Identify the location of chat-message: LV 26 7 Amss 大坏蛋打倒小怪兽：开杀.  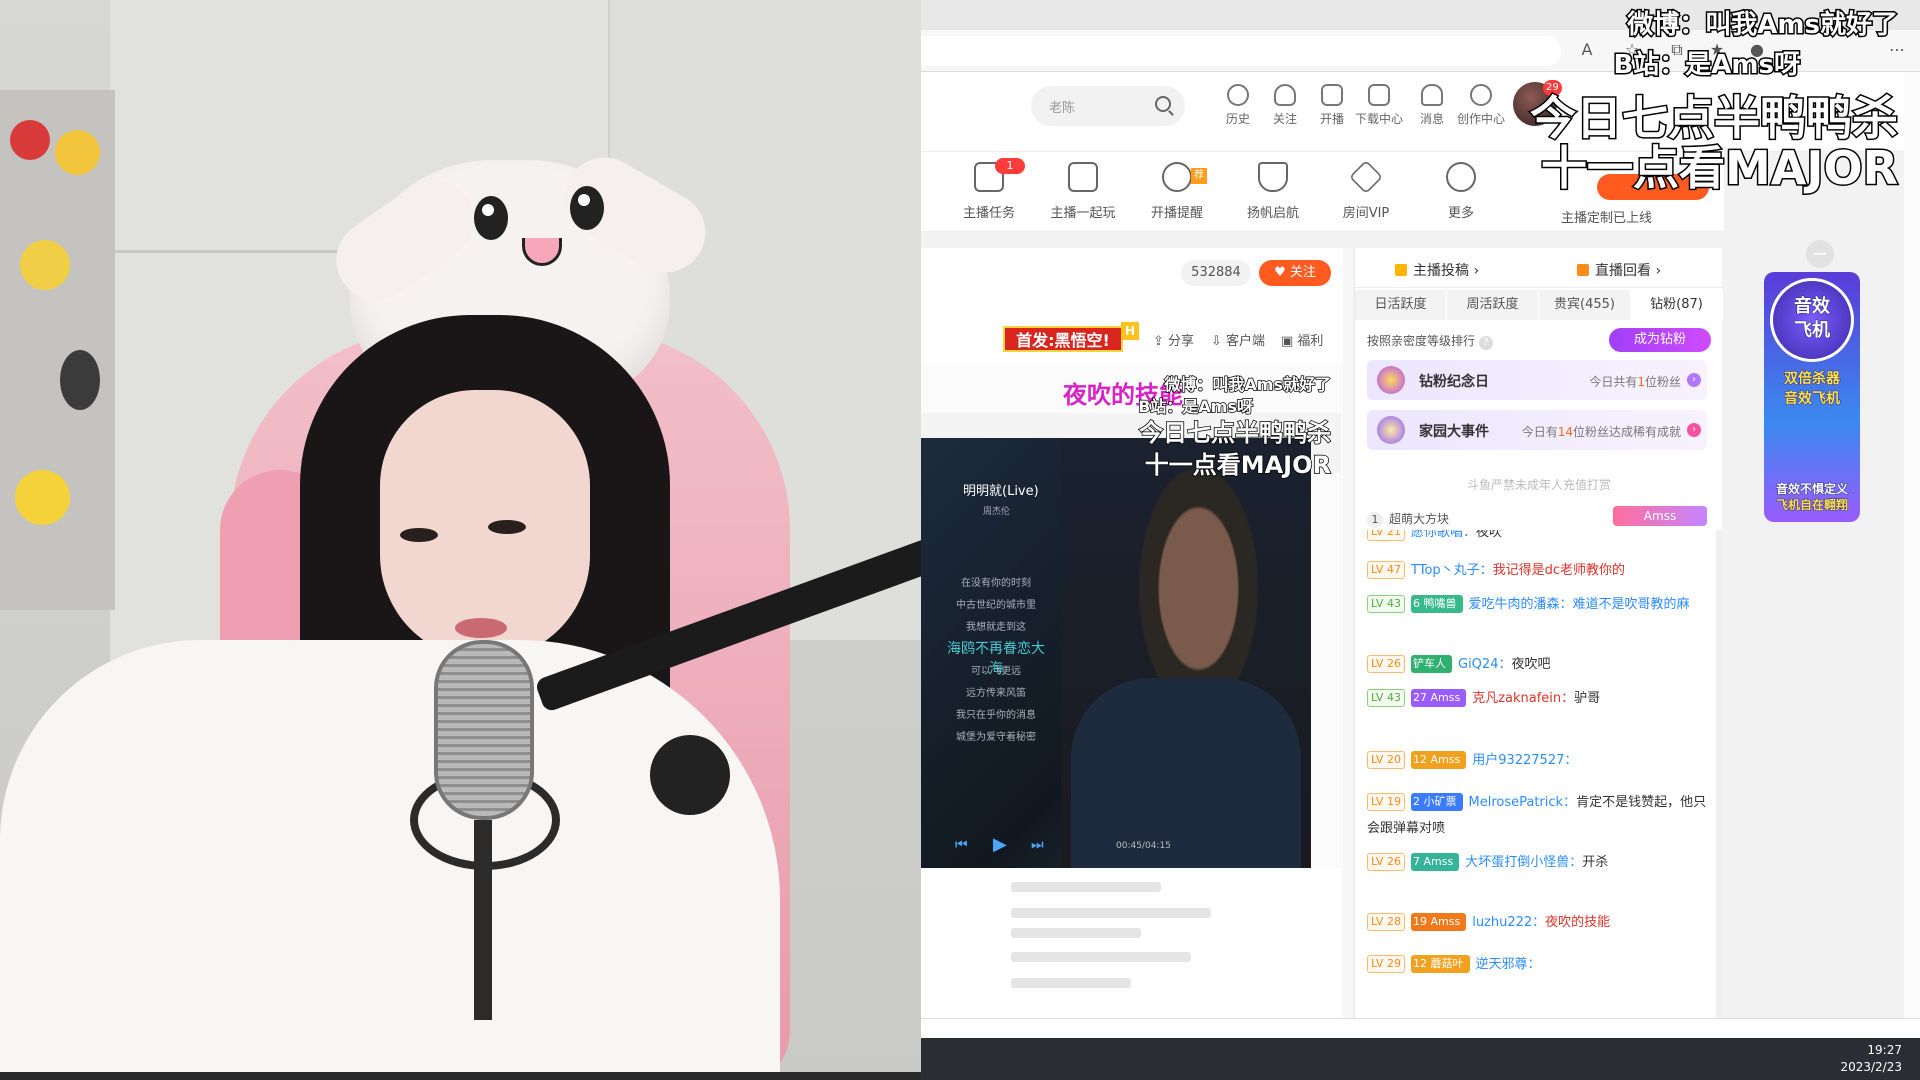
(1537, 863).